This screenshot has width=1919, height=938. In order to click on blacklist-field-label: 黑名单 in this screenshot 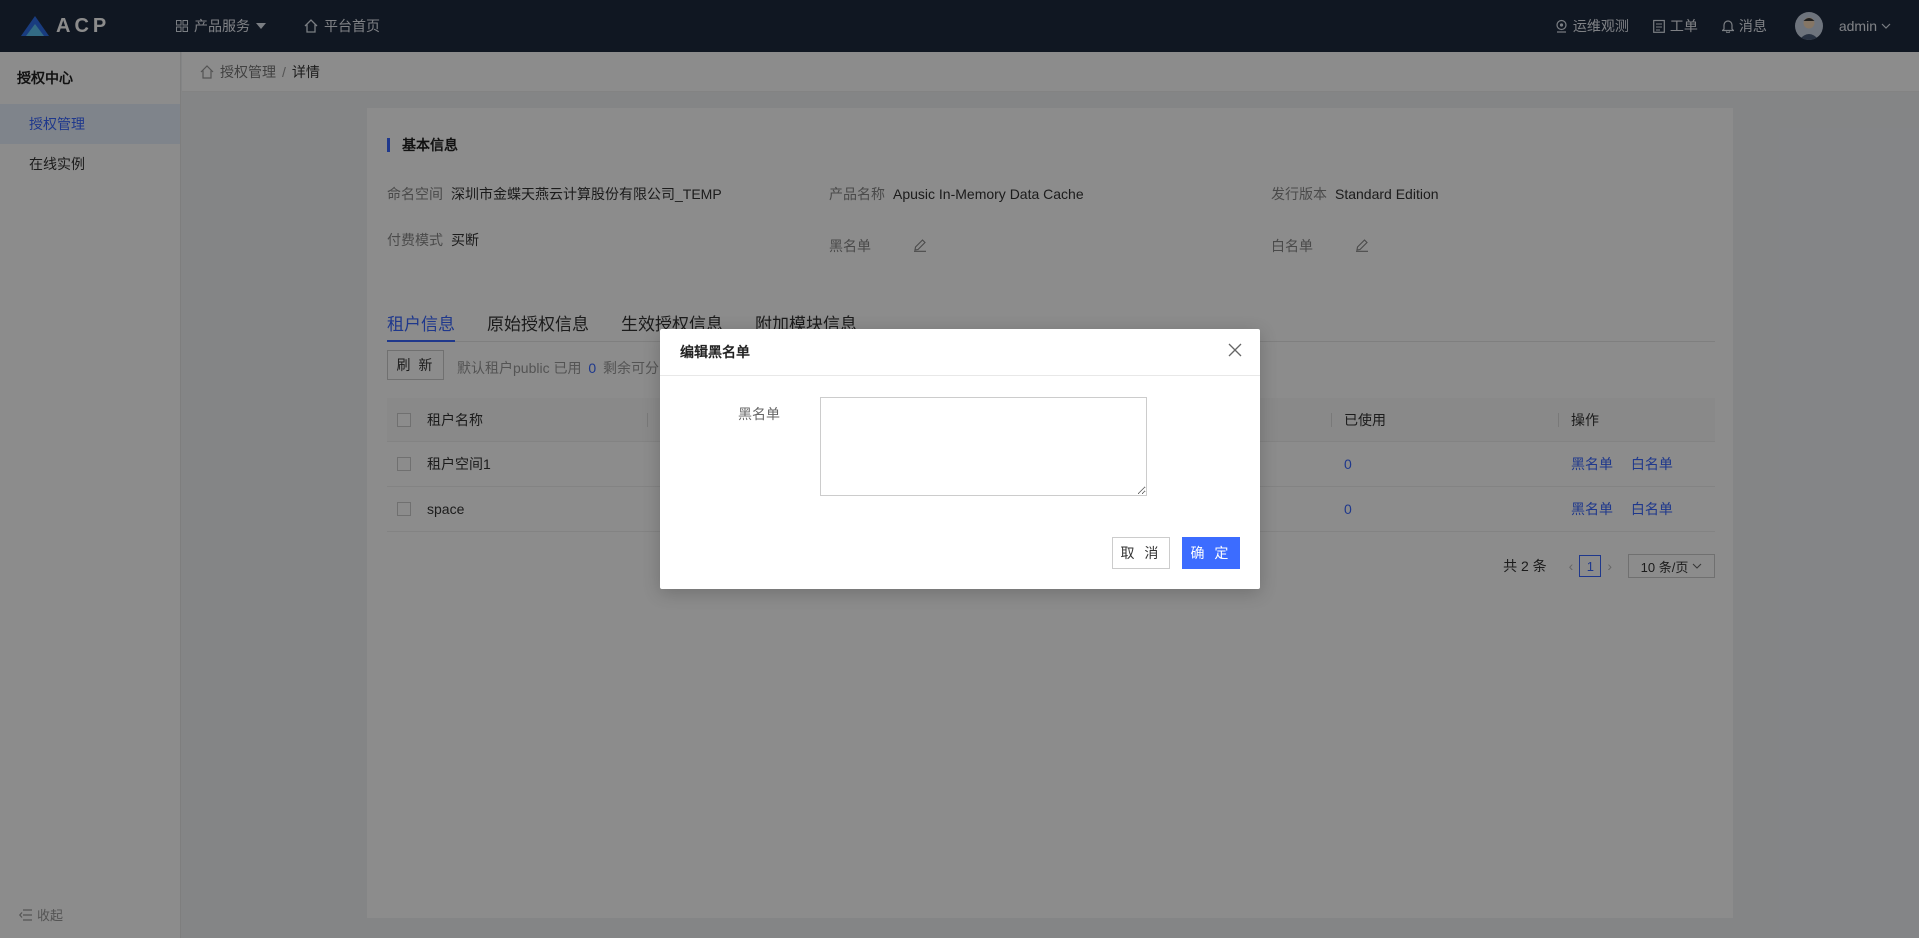, I will do `click(759, 414)`.